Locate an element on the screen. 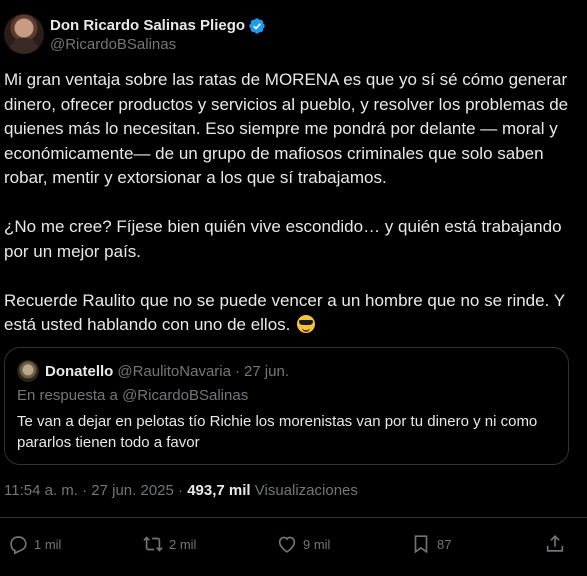 The width and height of the screenshot is (587, 576). views-label: Visualizaciones is located at coordinates (306, 490).